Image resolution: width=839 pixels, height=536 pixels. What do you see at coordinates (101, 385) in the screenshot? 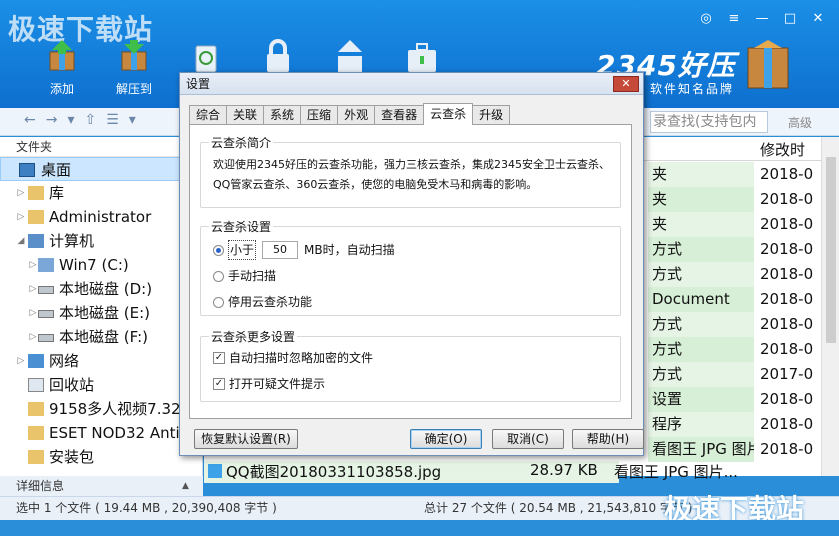
I see `tree-item-recycle: 回收站` at bounding box center [101, 385].